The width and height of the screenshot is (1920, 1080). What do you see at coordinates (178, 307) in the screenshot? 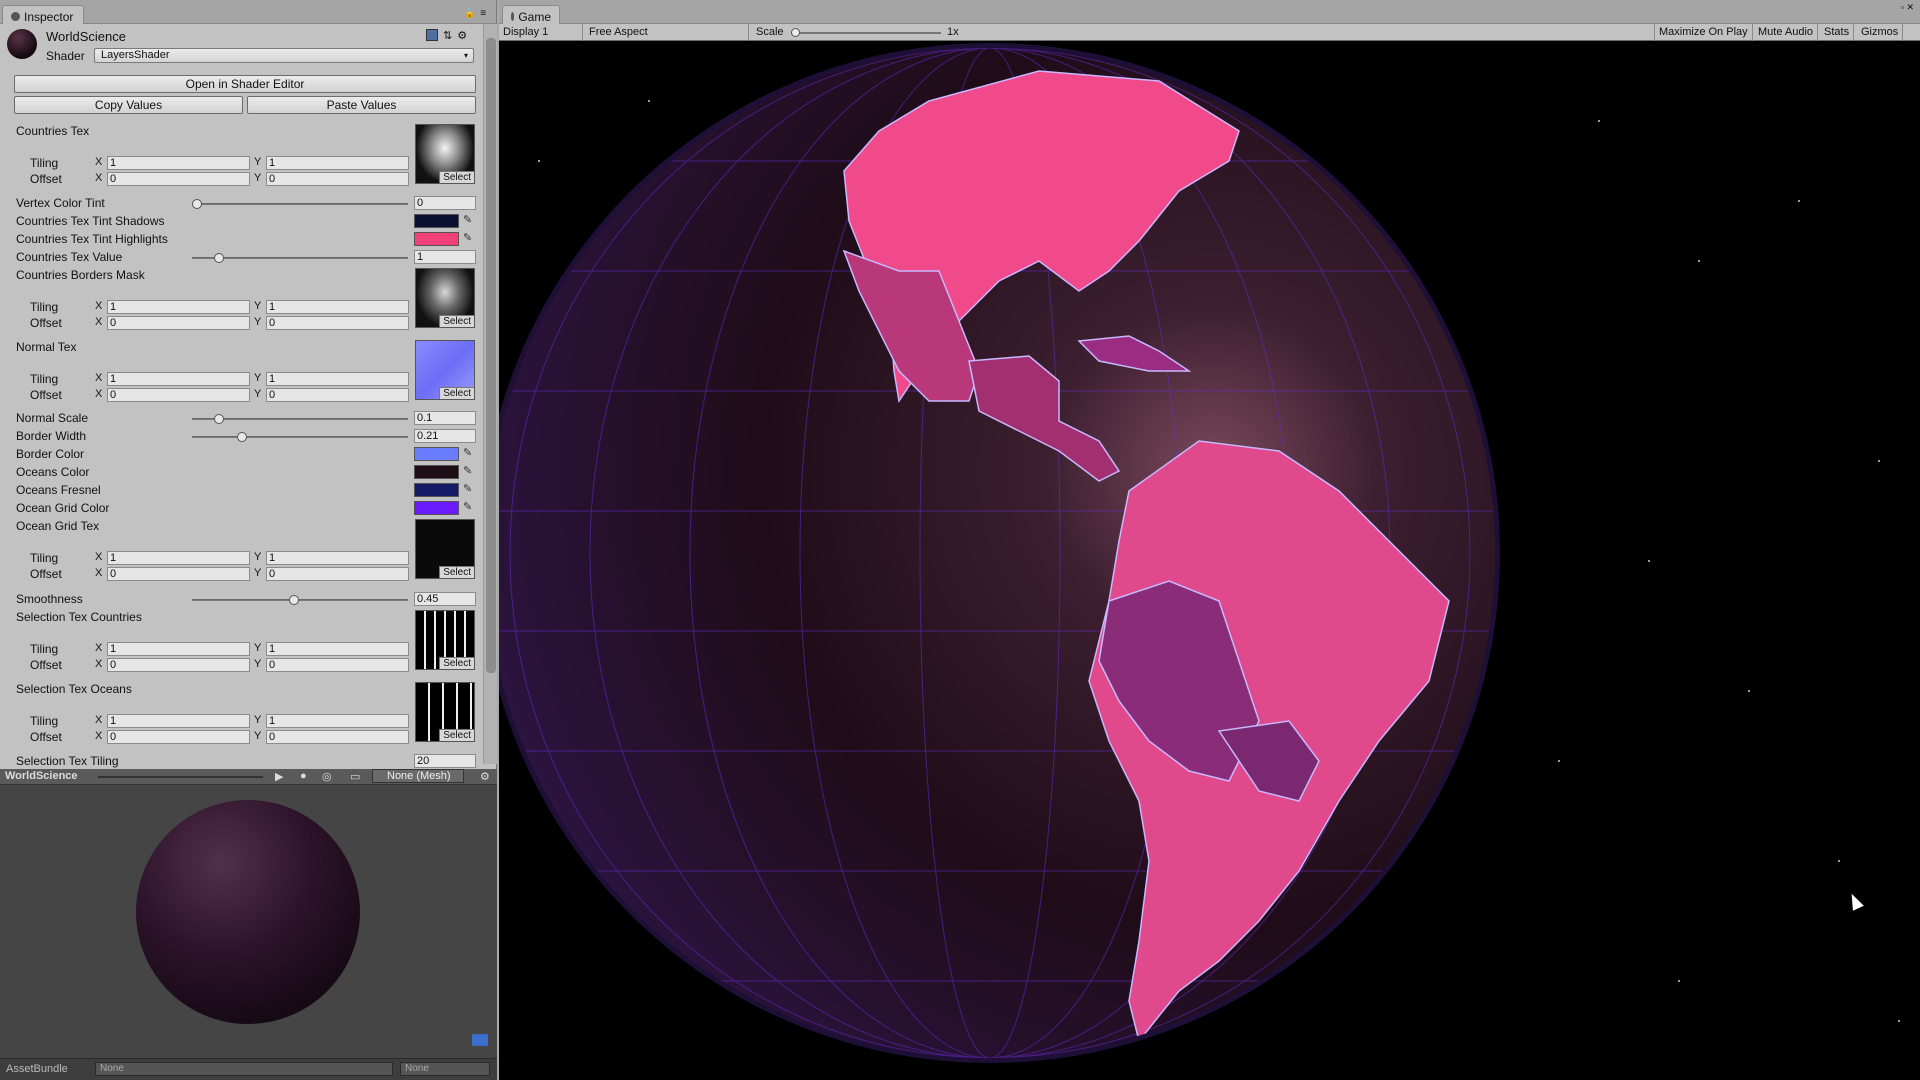
I see `borders-tiling-x-field: 1` at bounding box center [178, 307].